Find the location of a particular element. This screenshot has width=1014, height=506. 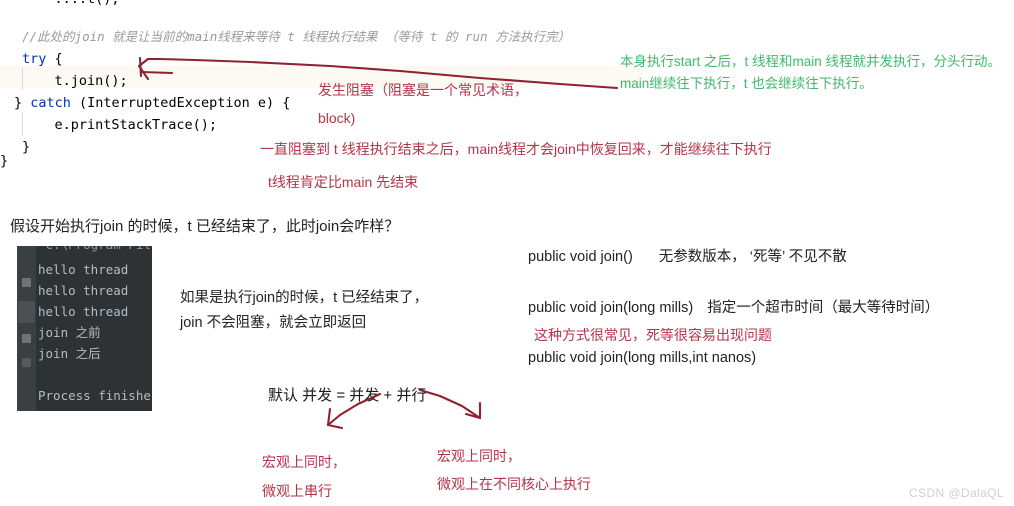

console-line-command: "C:\Program Fil is located at coordinates (95, 252).